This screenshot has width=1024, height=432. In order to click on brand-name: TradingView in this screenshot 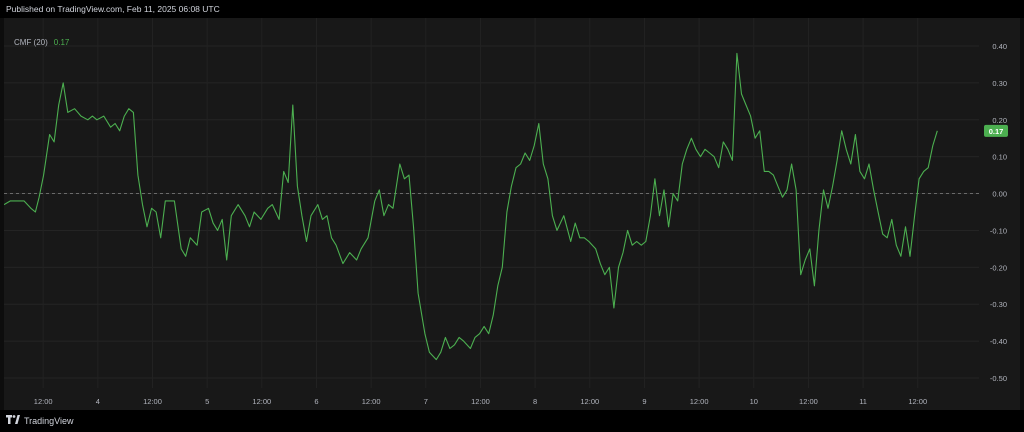, I will do `click(49, 421)`.